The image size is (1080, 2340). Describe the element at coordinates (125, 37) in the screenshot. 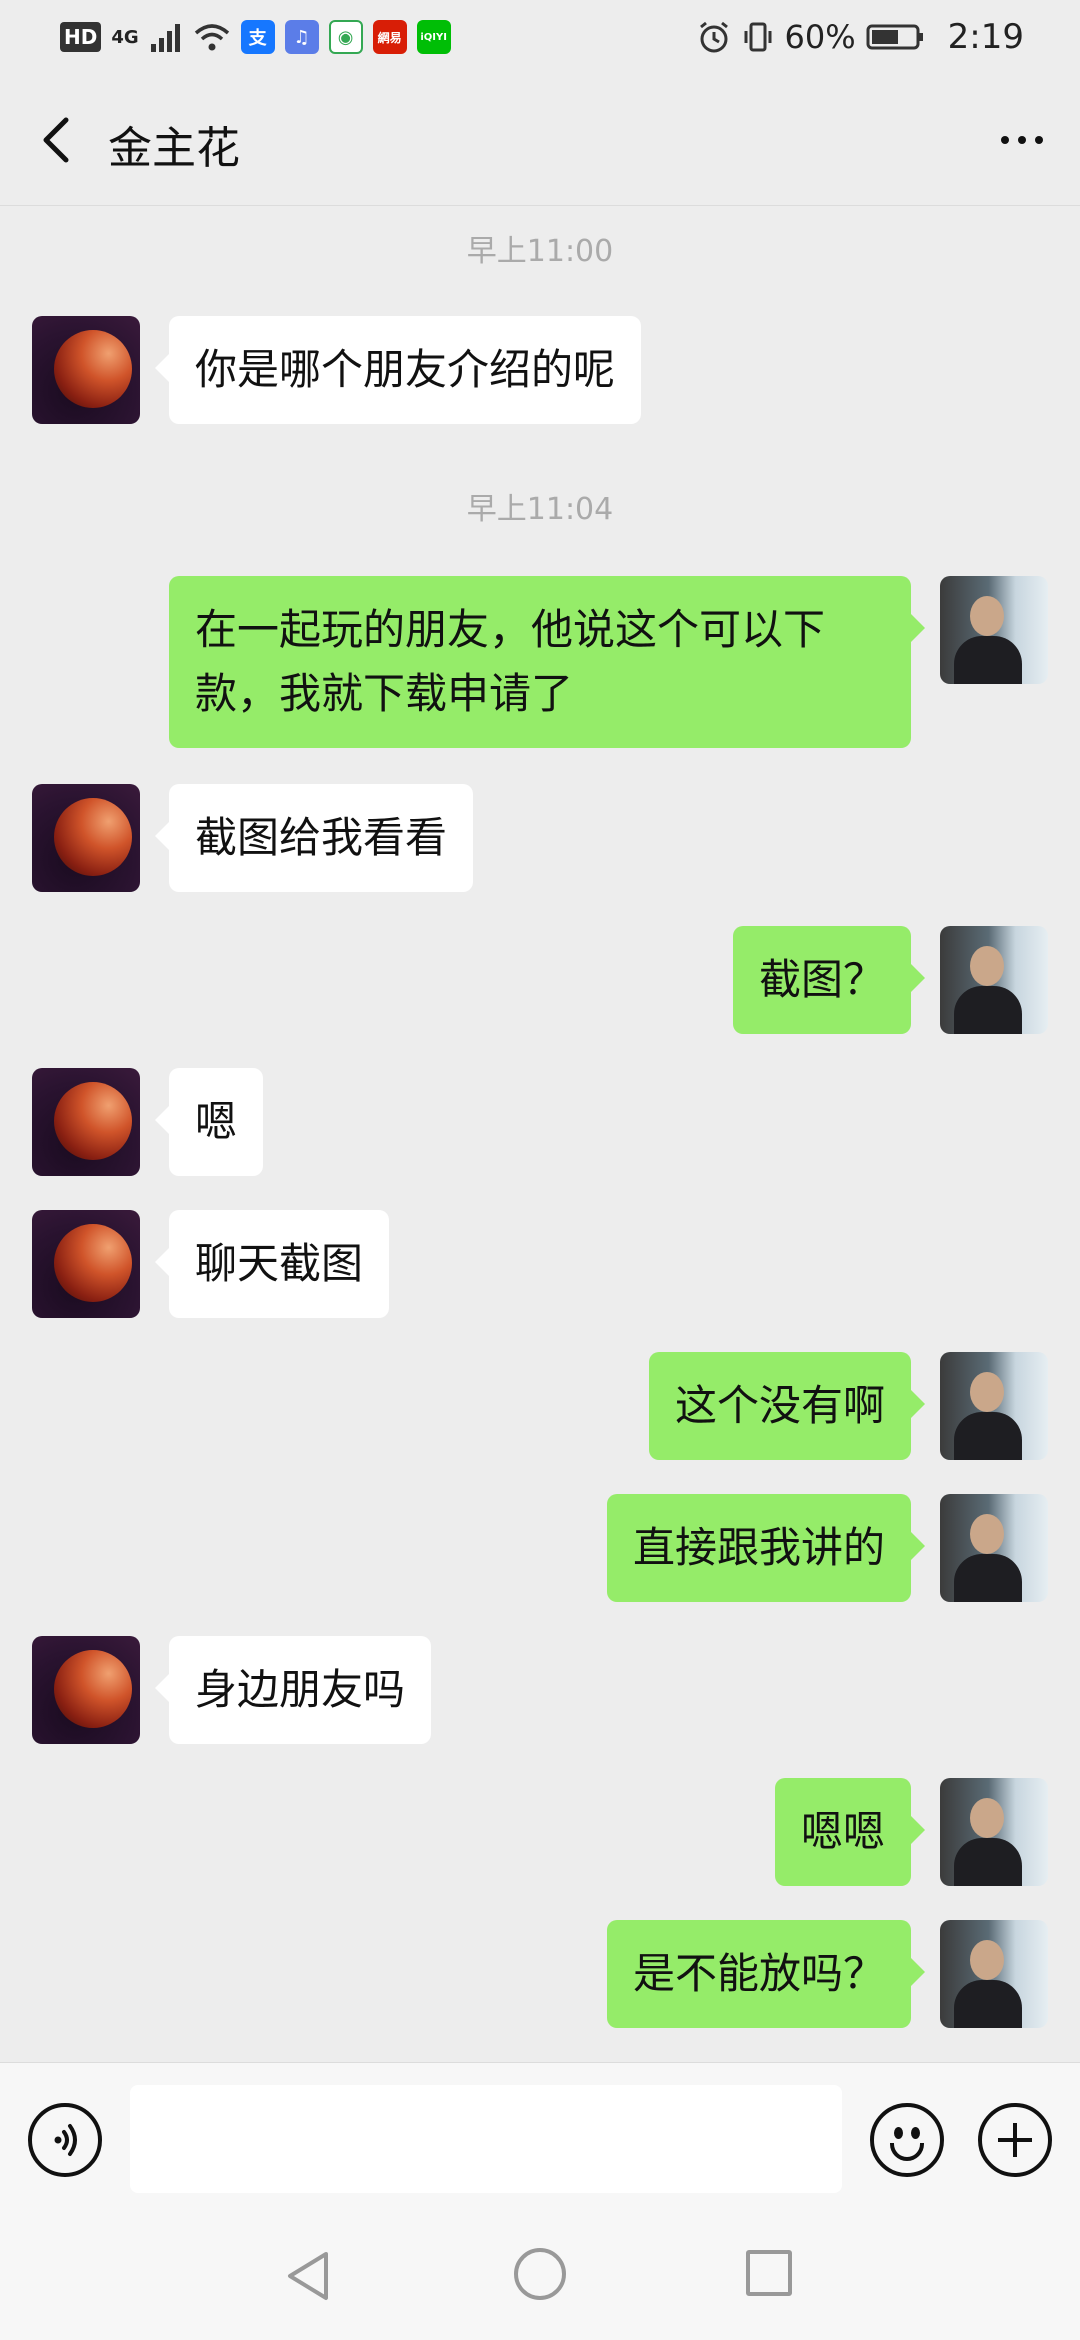

I see `network-type: 4G` at that location.